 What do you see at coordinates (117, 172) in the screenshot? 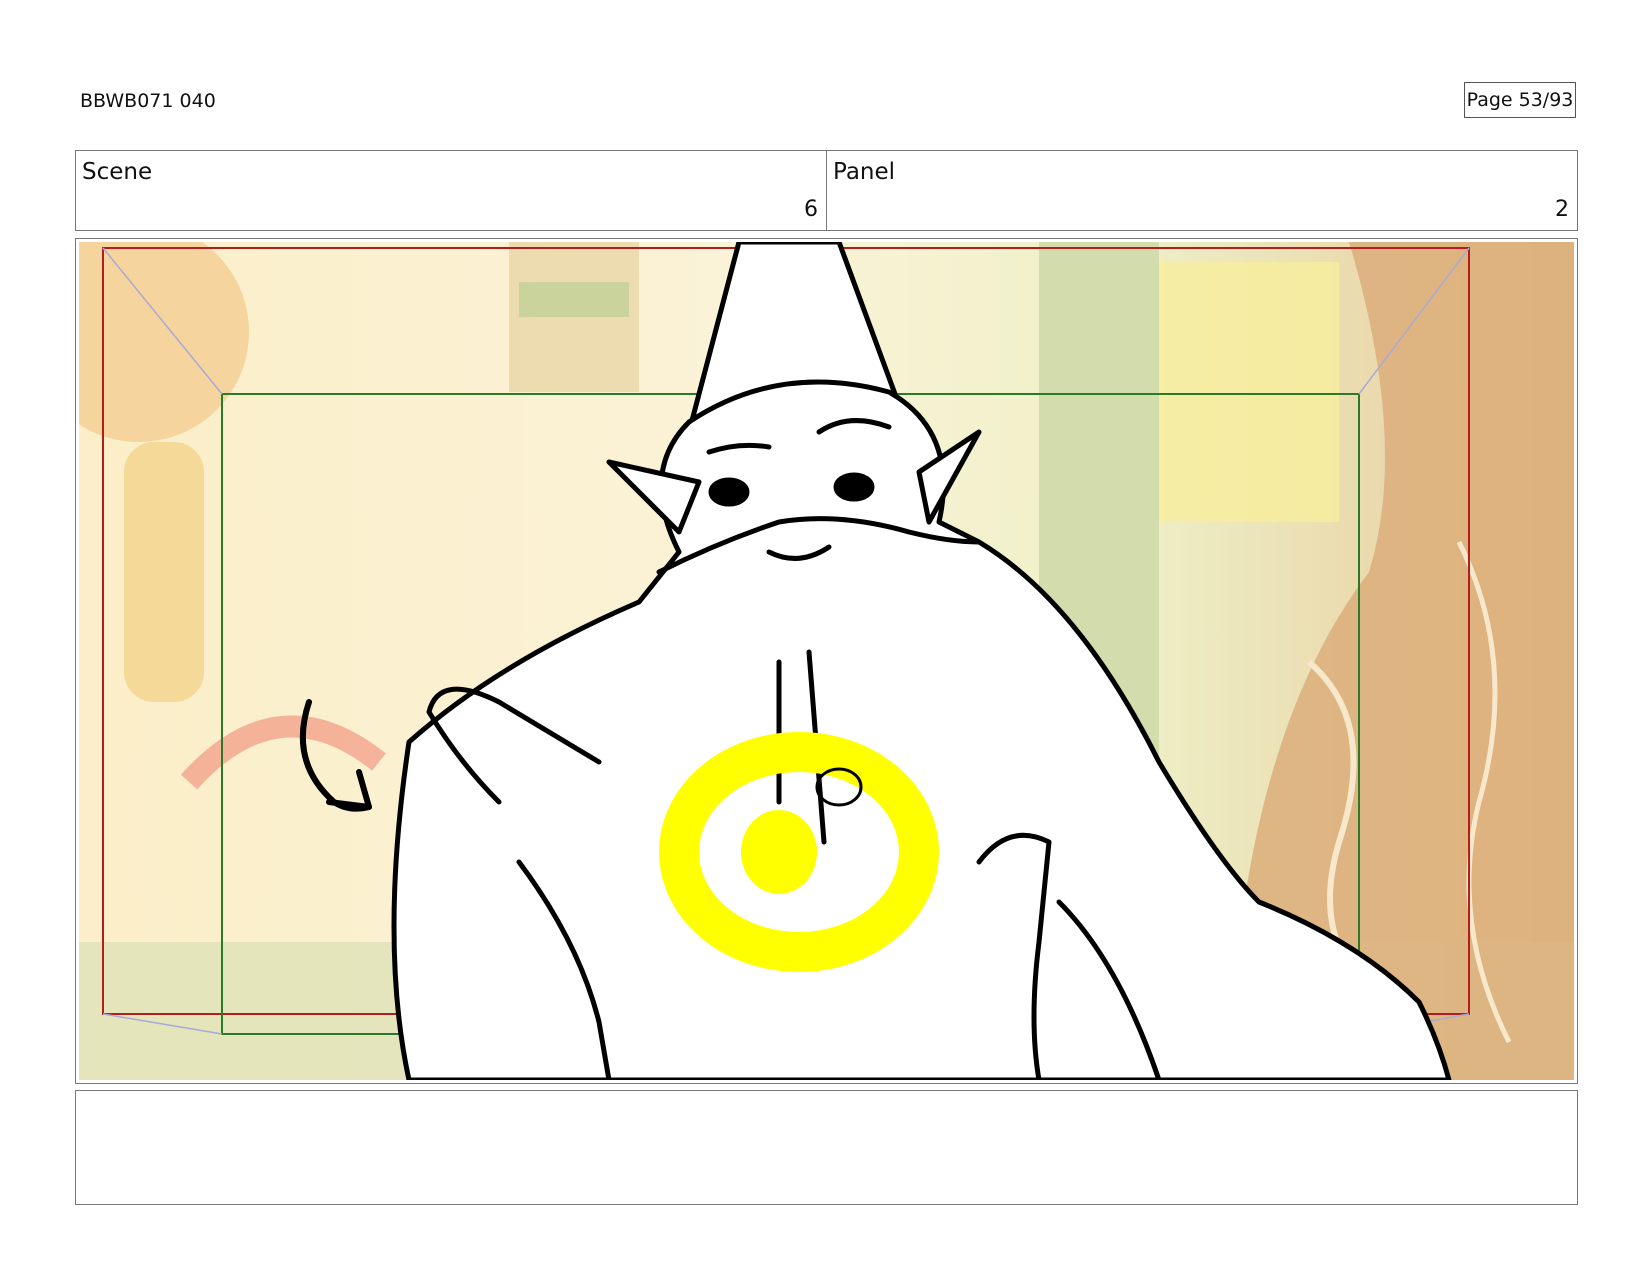
I see `scene-label: Scene` at bounding box center [117, 172].